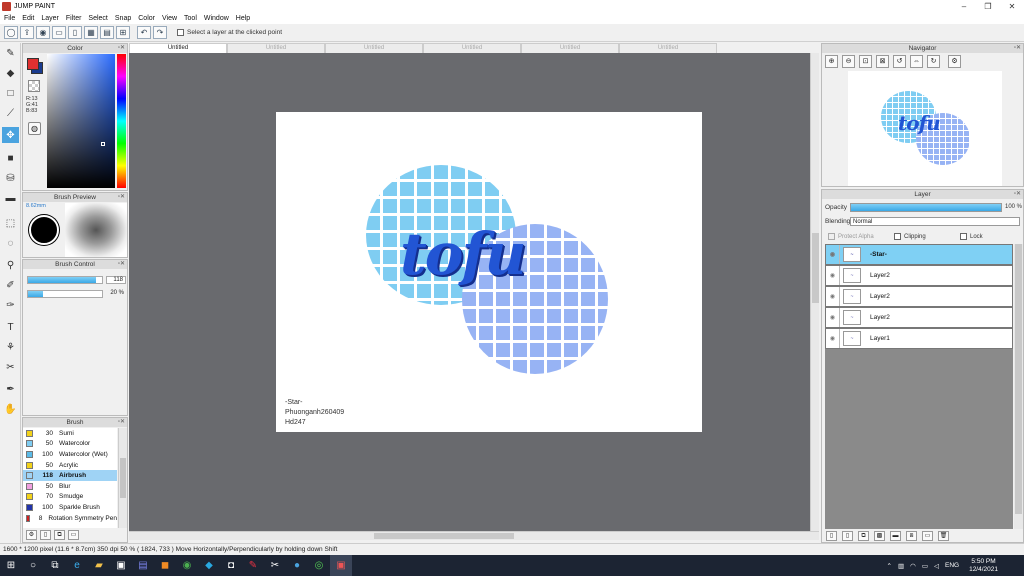 Image resolution: width=1024 pixels, height=576 pixels. What do you see at coordinates (926, 207) in the screenshot?
I see `opacity-slider` at bounding box center [926, 207].